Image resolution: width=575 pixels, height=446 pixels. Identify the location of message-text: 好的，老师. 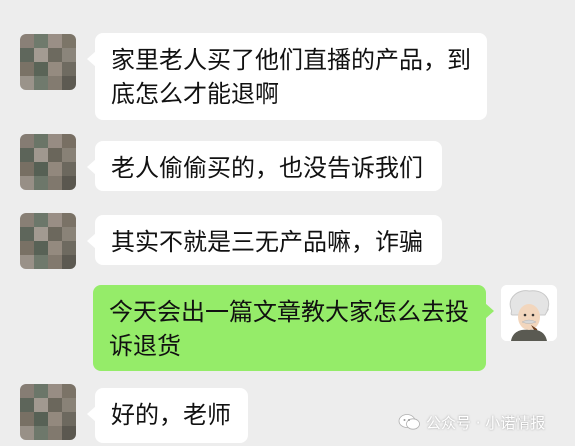
(171, 415).